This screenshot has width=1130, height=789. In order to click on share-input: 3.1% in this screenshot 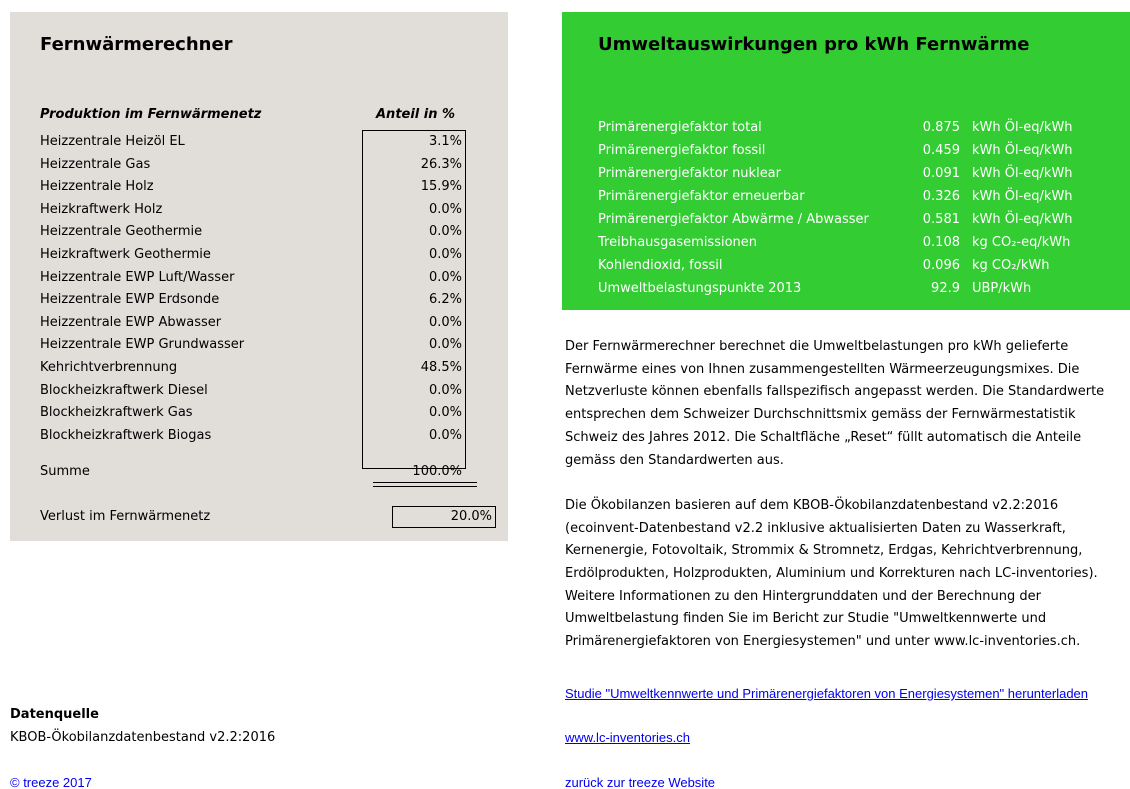, I will do `click(413, 142)`.